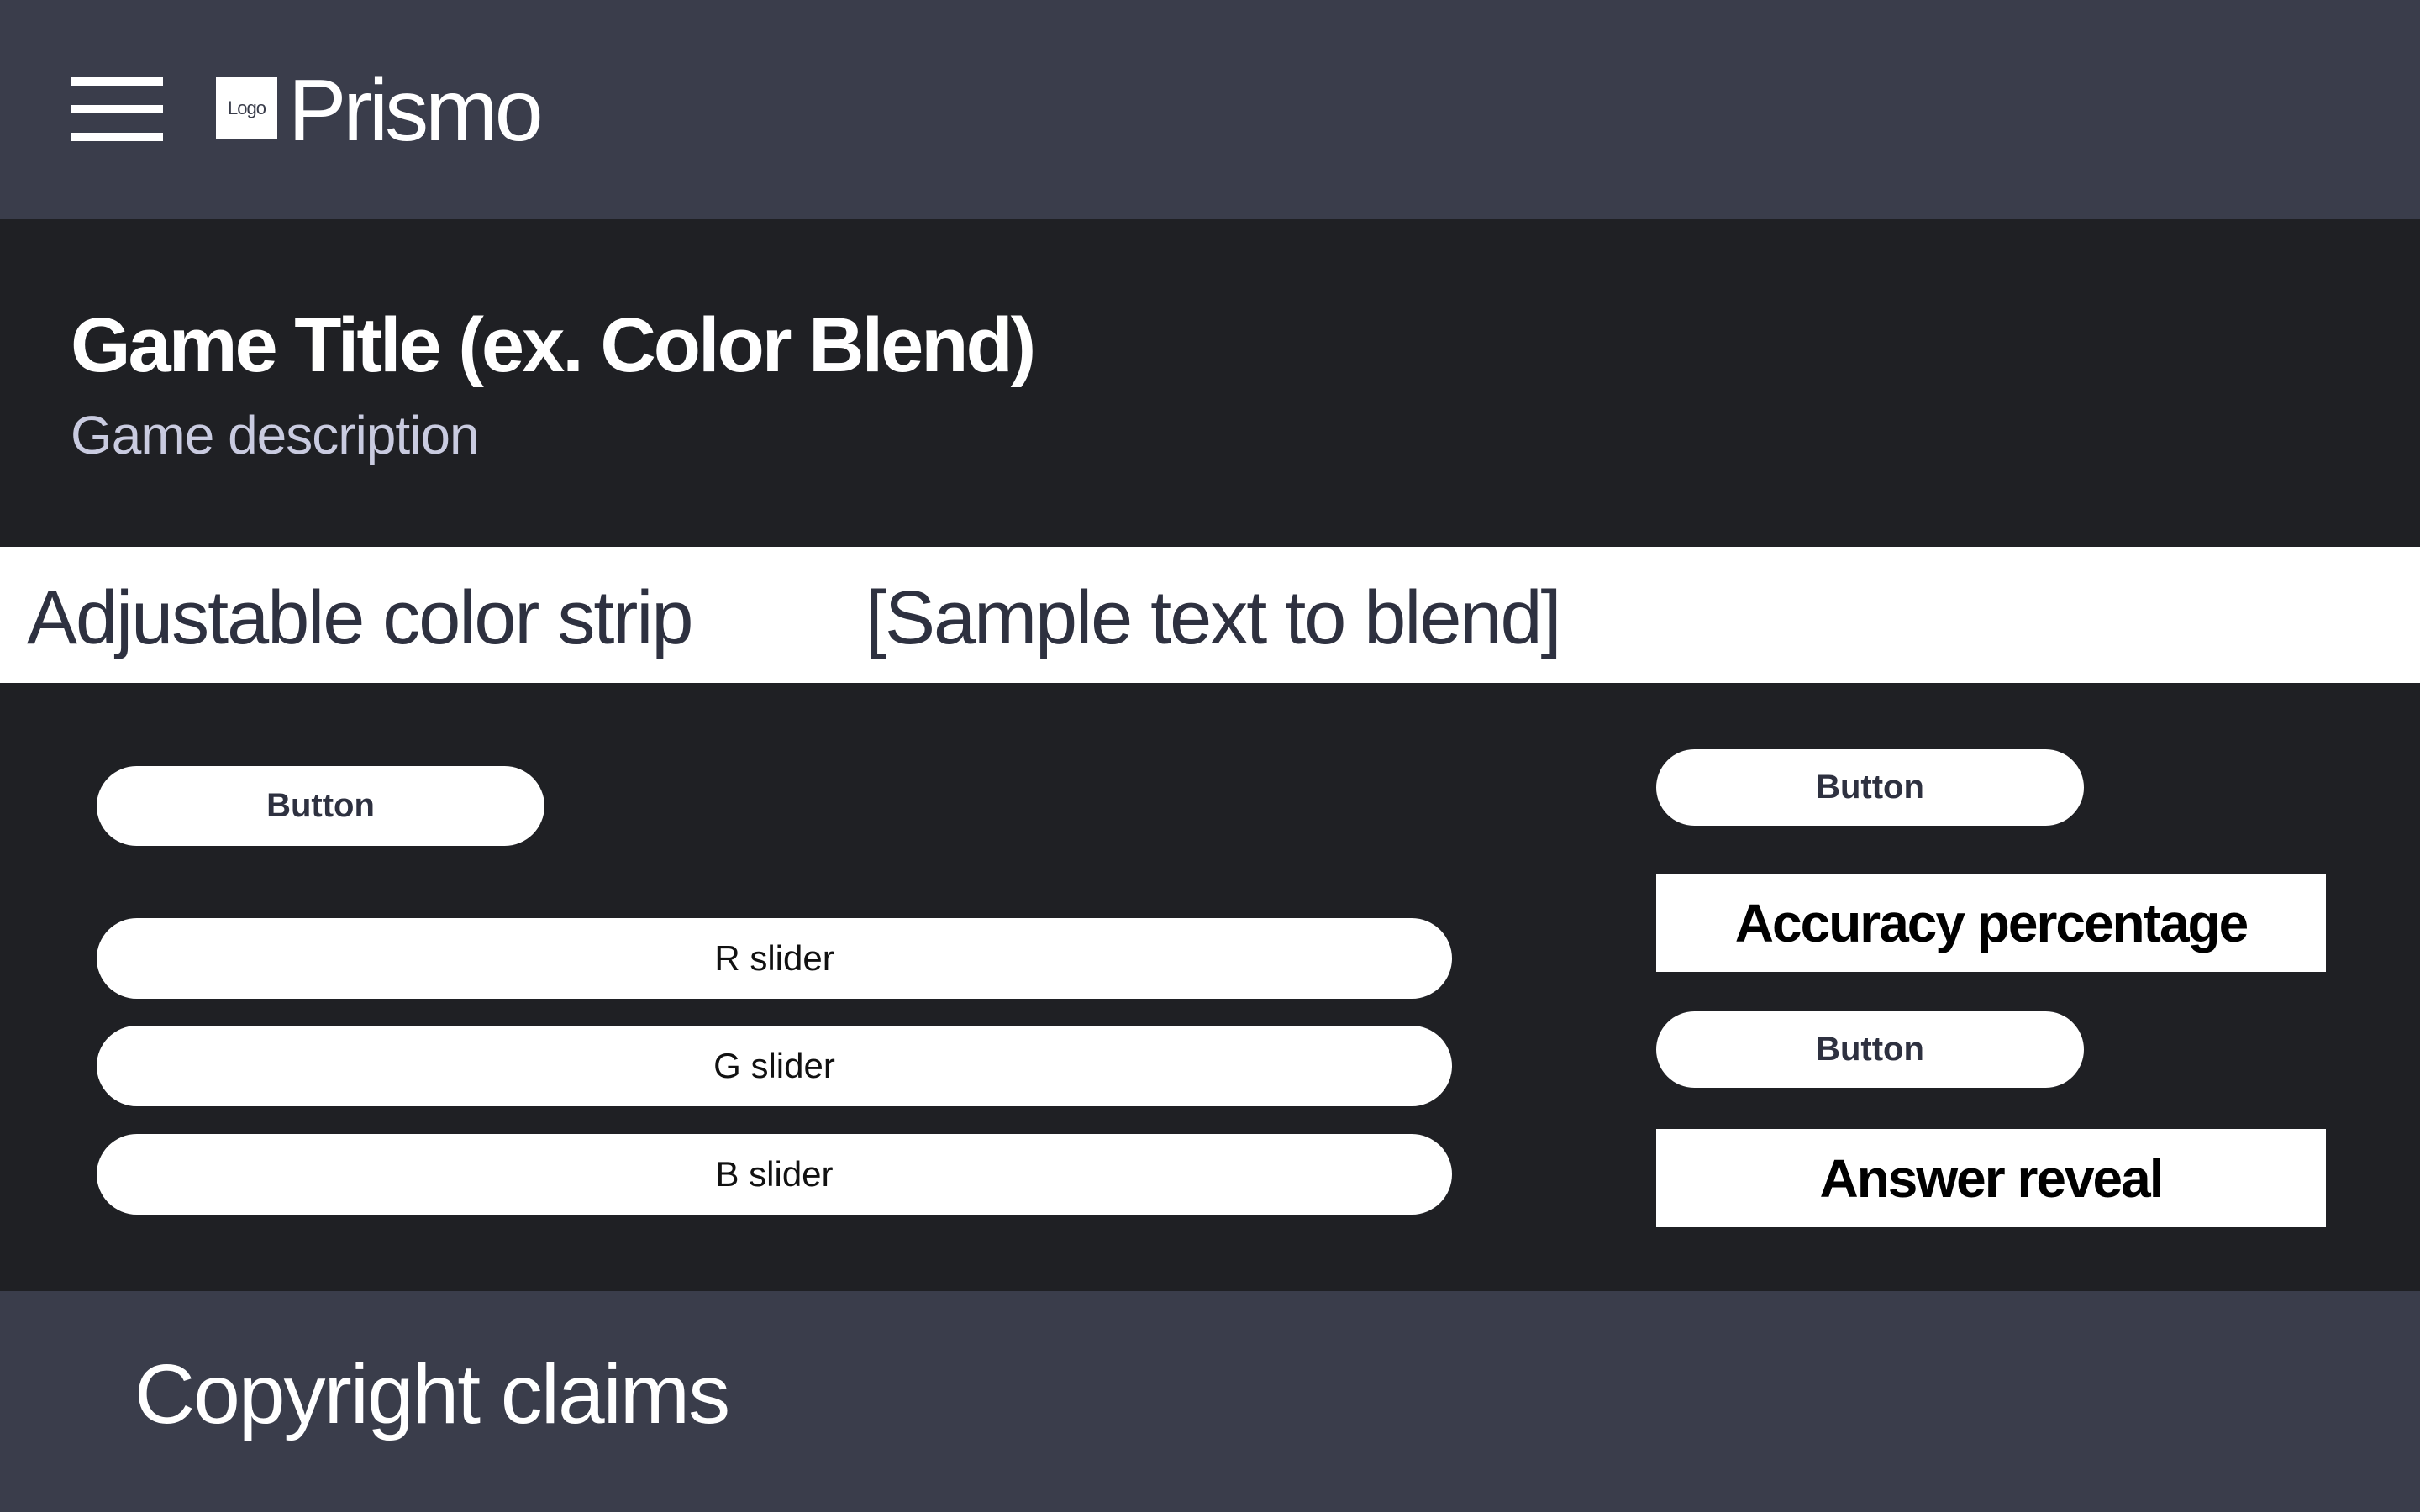 This screenshot has height=1512, width=2420. What do you see at coordinates (432, 1394) in the screenshot?
I see `copyright-text: Copyright claims` at bounding box center [432, 1394].